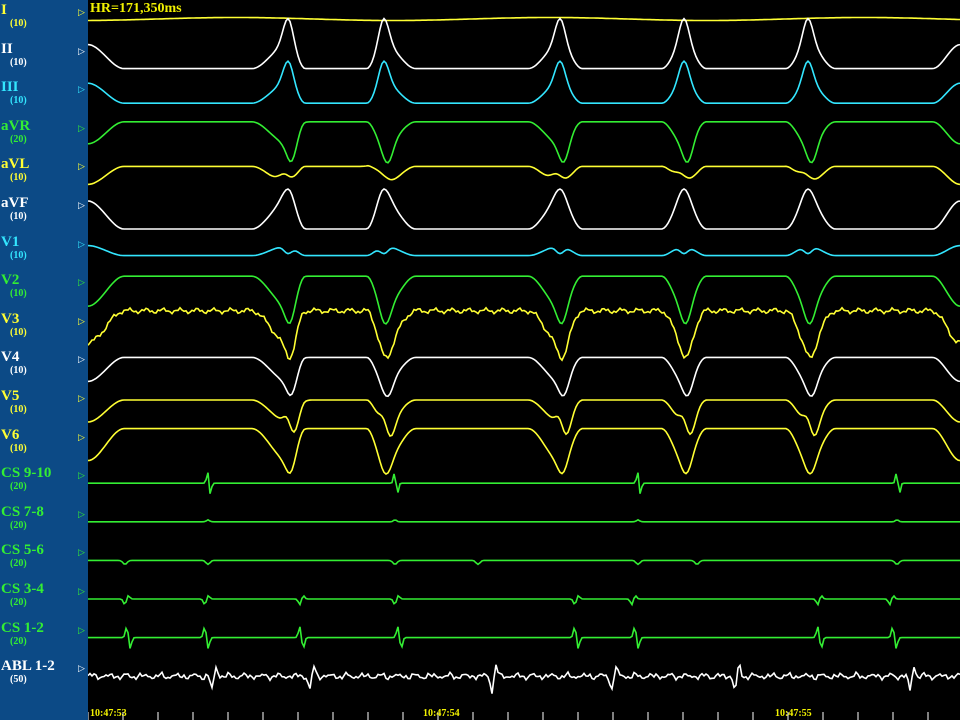  I want to click on channel-name: V1, so click(10, 241).